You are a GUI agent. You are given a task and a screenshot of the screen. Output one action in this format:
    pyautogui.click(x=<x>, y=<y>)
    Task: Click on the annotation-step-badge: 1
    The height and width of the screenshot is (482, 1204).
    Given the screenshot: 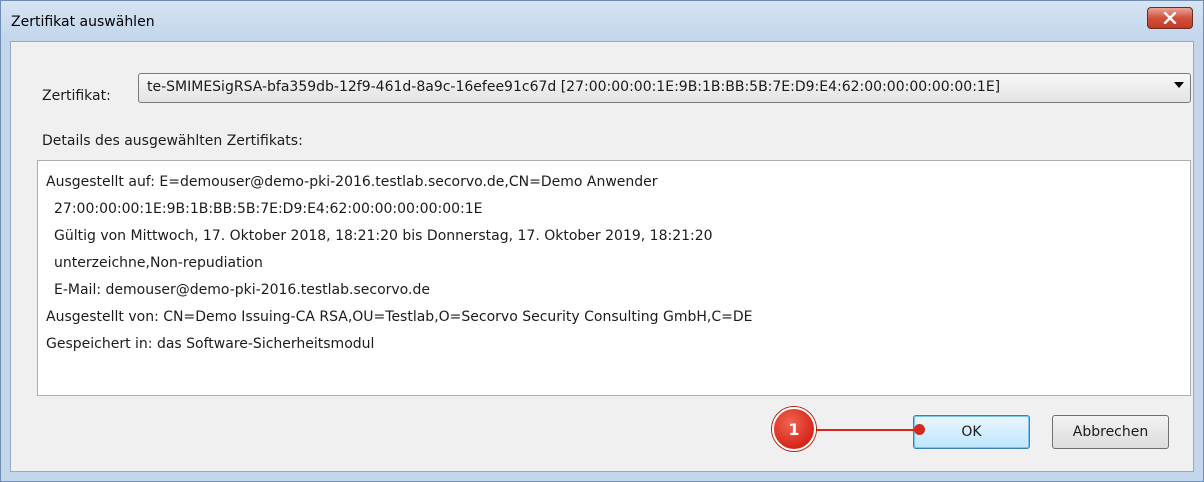 What is the action you would take?
    pyautogui.click(x=794, y=429)
    